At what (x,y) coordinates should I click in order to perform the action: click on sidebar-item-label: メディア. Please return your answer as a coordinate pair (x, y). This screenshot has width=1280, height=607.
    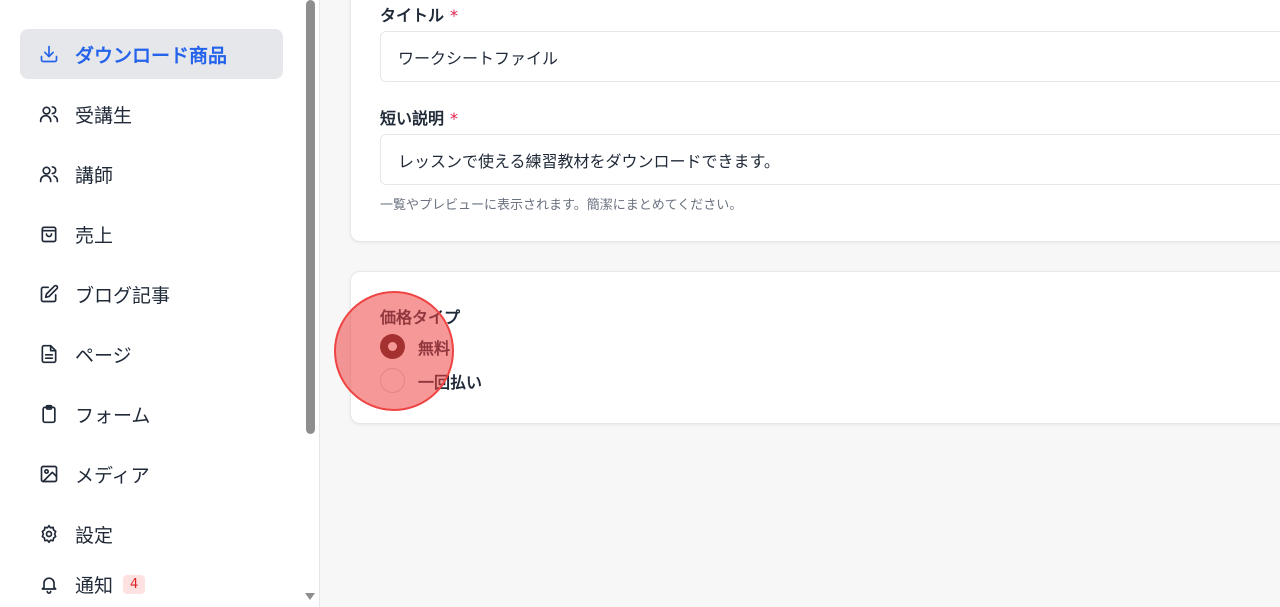
    Looking at the image, I should click on (112, 475).